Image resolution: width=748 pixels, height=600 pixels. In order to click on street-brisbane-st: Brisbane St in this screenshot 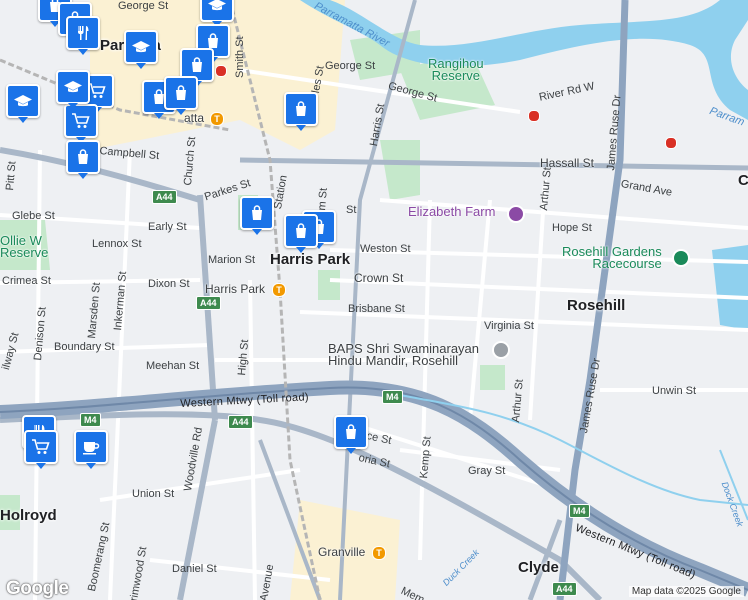, I will do `click(376, 309)`.